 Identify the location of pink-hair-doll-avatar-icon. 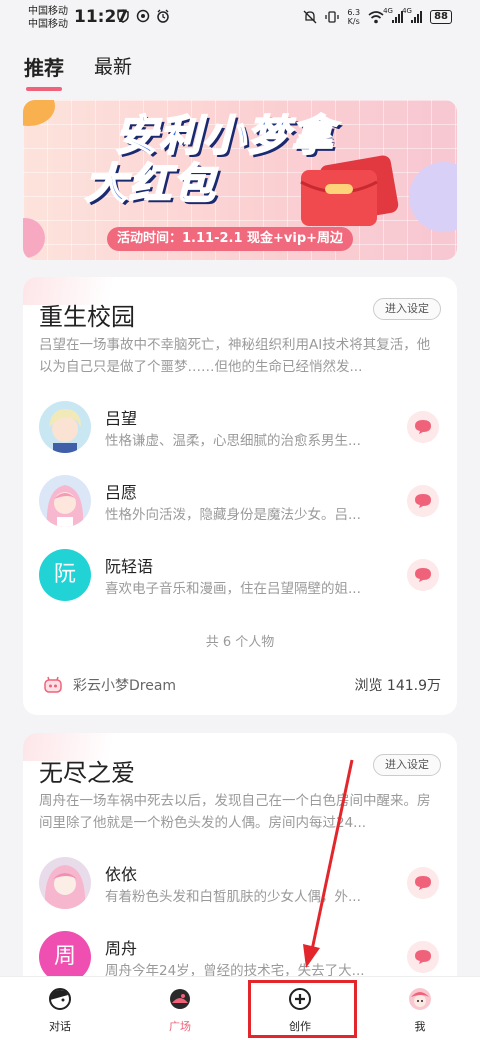
(65, 883).